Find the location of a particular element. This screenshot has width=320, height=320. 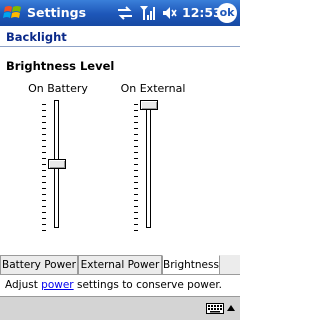

battery-slider-label: On Battery is located at coordinates (58, 88).